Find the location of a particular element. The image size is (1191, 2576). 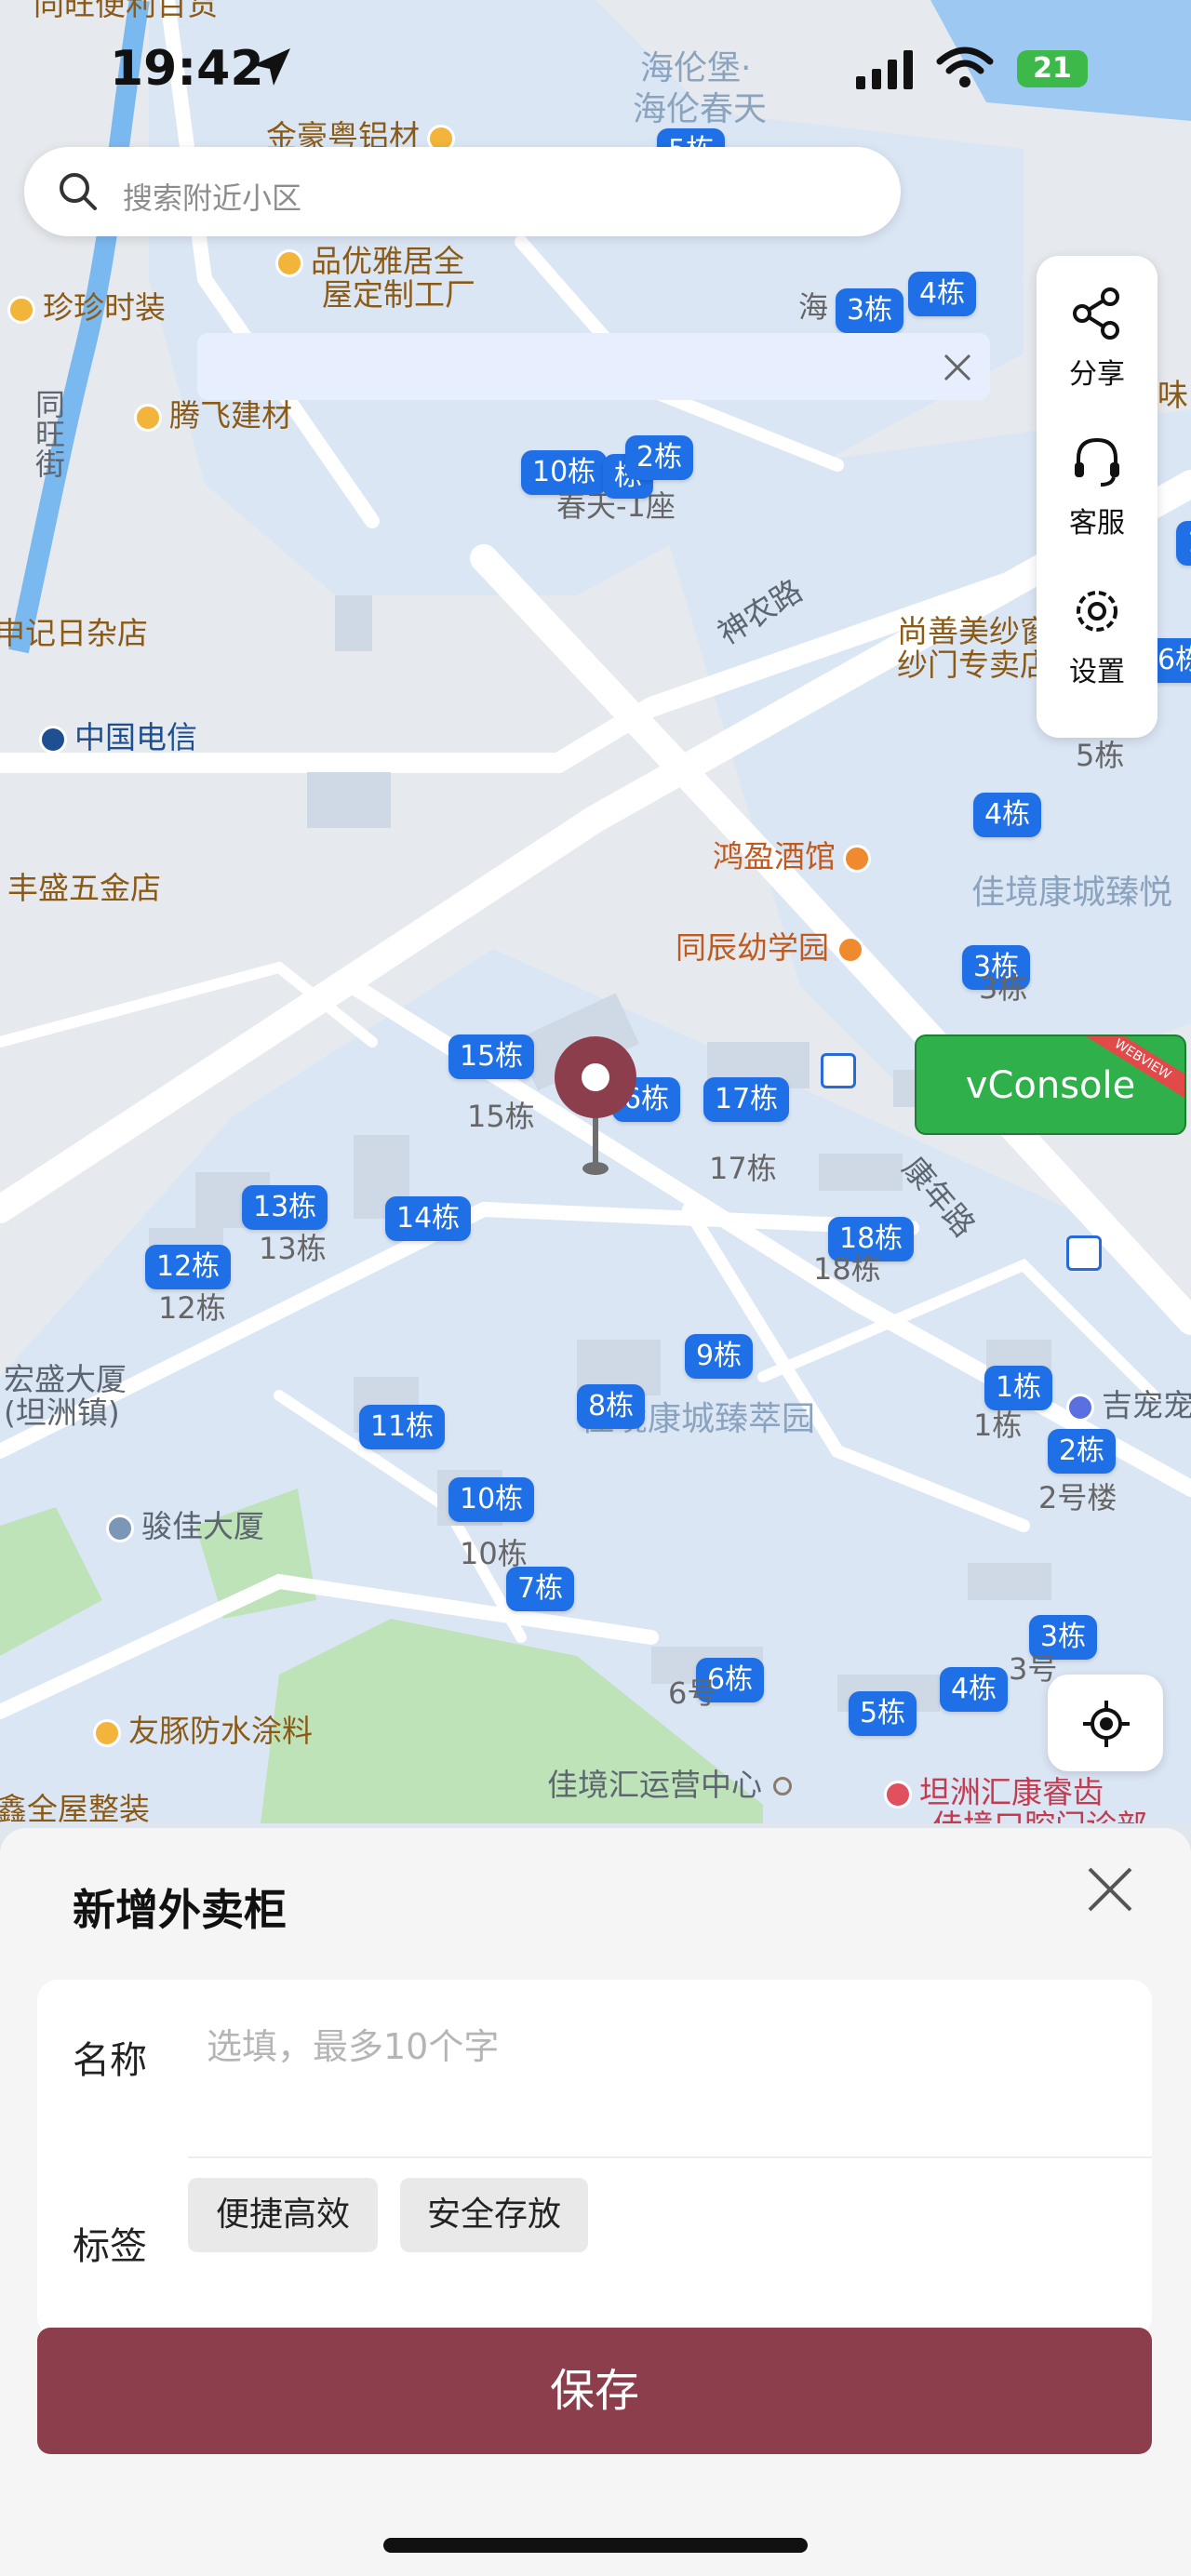

building-label: 10栋 is located at coordinates (494, 1553).